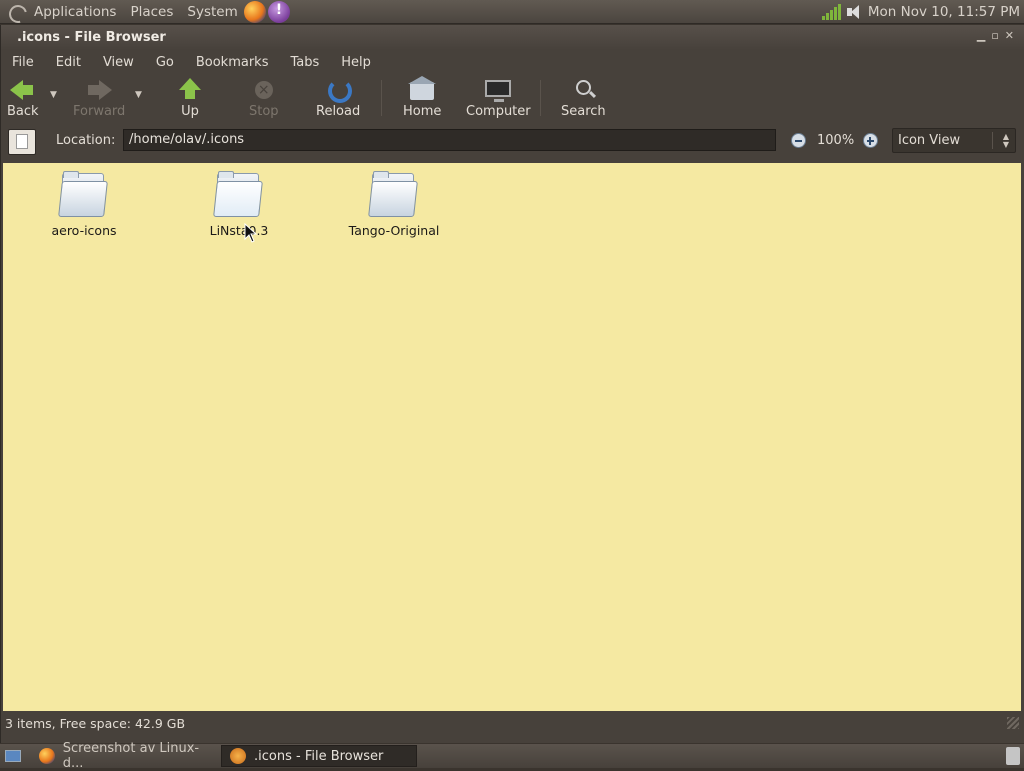  Describe the element at coordinates (13, 756) in the screenshot. I see `show-desktop-icon` at that location.